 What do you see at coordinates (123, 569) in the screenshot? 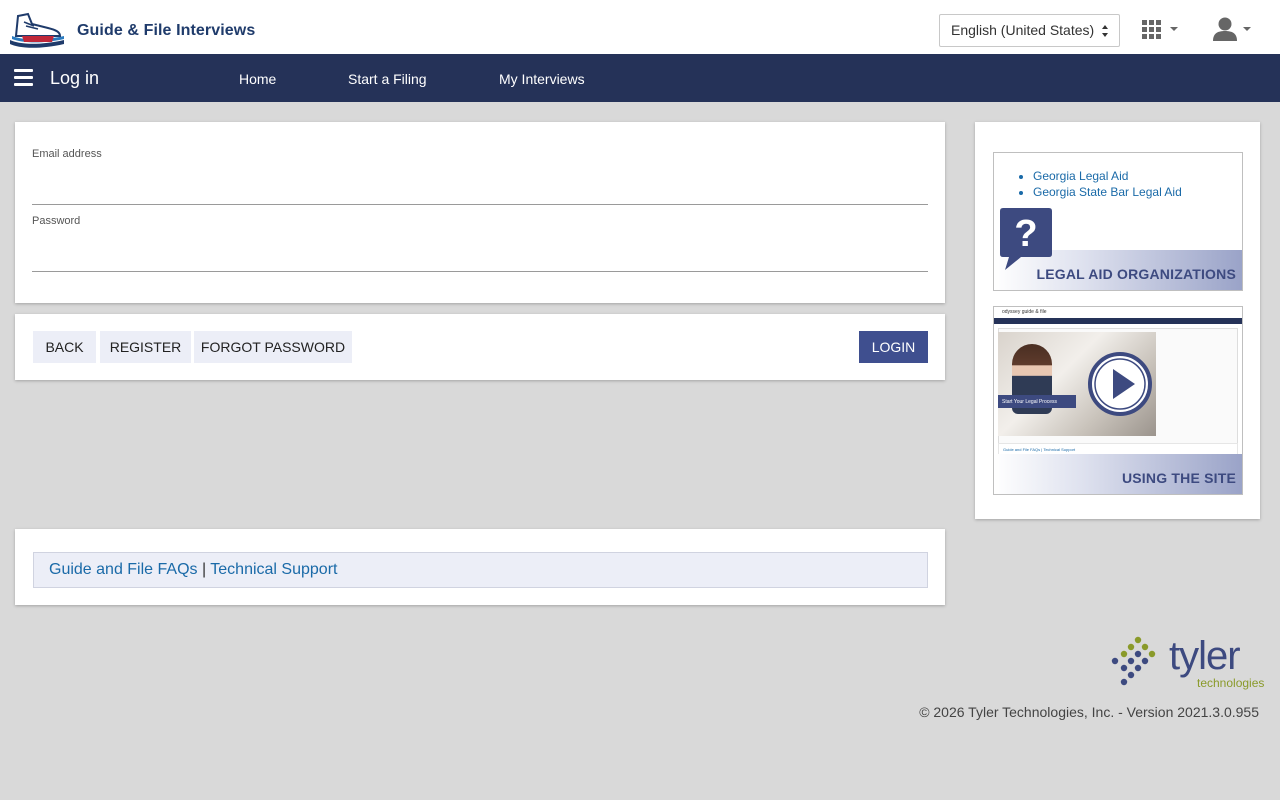
I see `faqs-link: Guide and File FAQs` at bounding box center [123, 569].